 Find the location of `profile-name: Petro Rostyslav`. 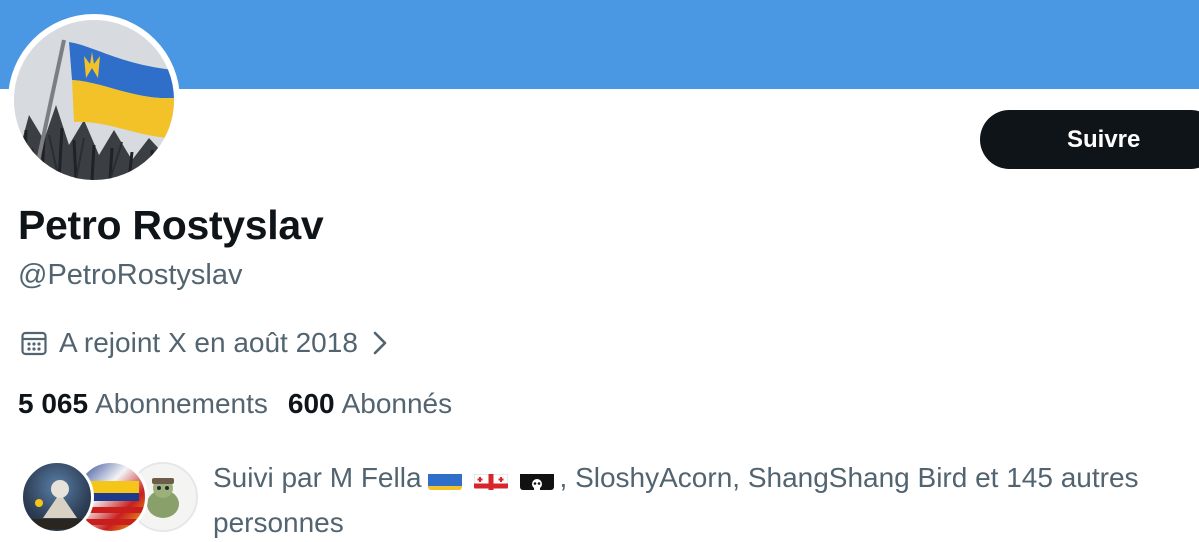

profile-name: Petro Rostyslav is located at coordinates (171, 225).